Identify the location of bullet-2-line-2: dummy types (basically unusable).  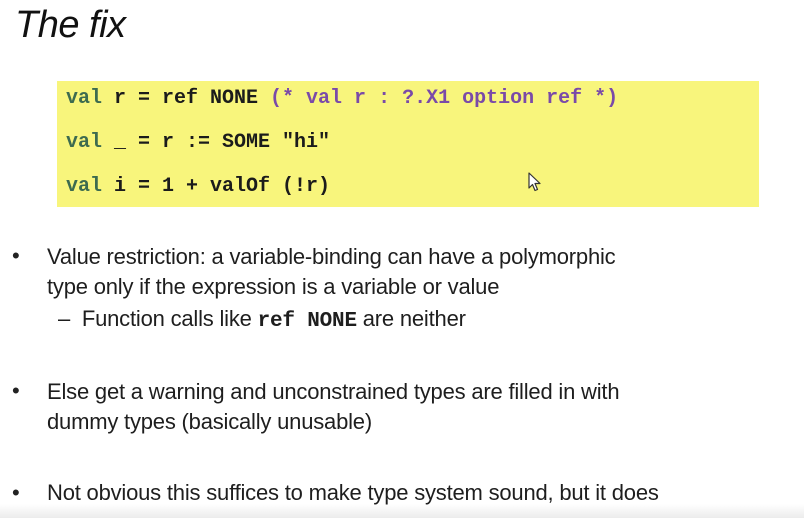
(209, 421).